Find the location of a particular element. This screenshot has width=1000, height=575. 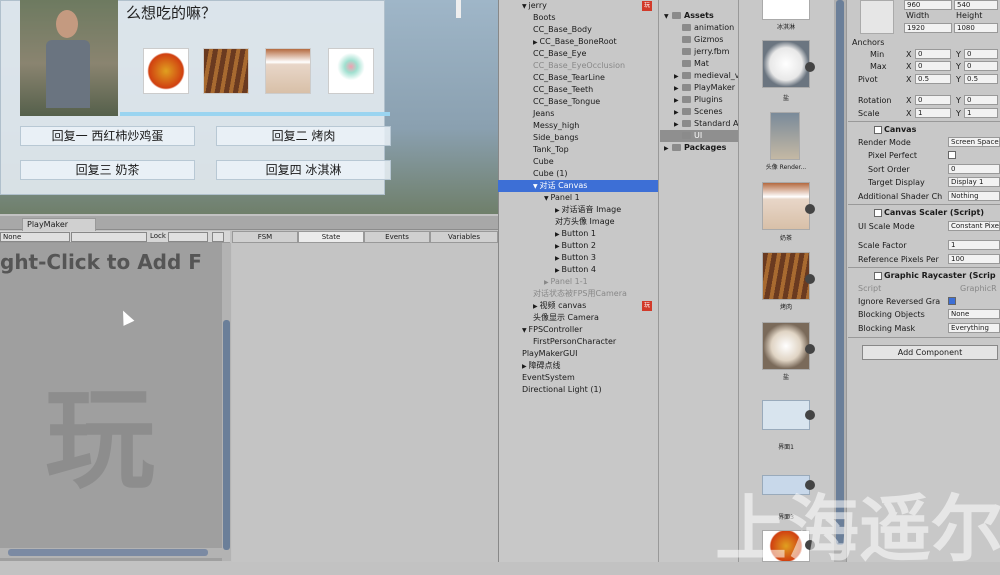

scale-factor-field: 1 is located at coordinates (974, 245).